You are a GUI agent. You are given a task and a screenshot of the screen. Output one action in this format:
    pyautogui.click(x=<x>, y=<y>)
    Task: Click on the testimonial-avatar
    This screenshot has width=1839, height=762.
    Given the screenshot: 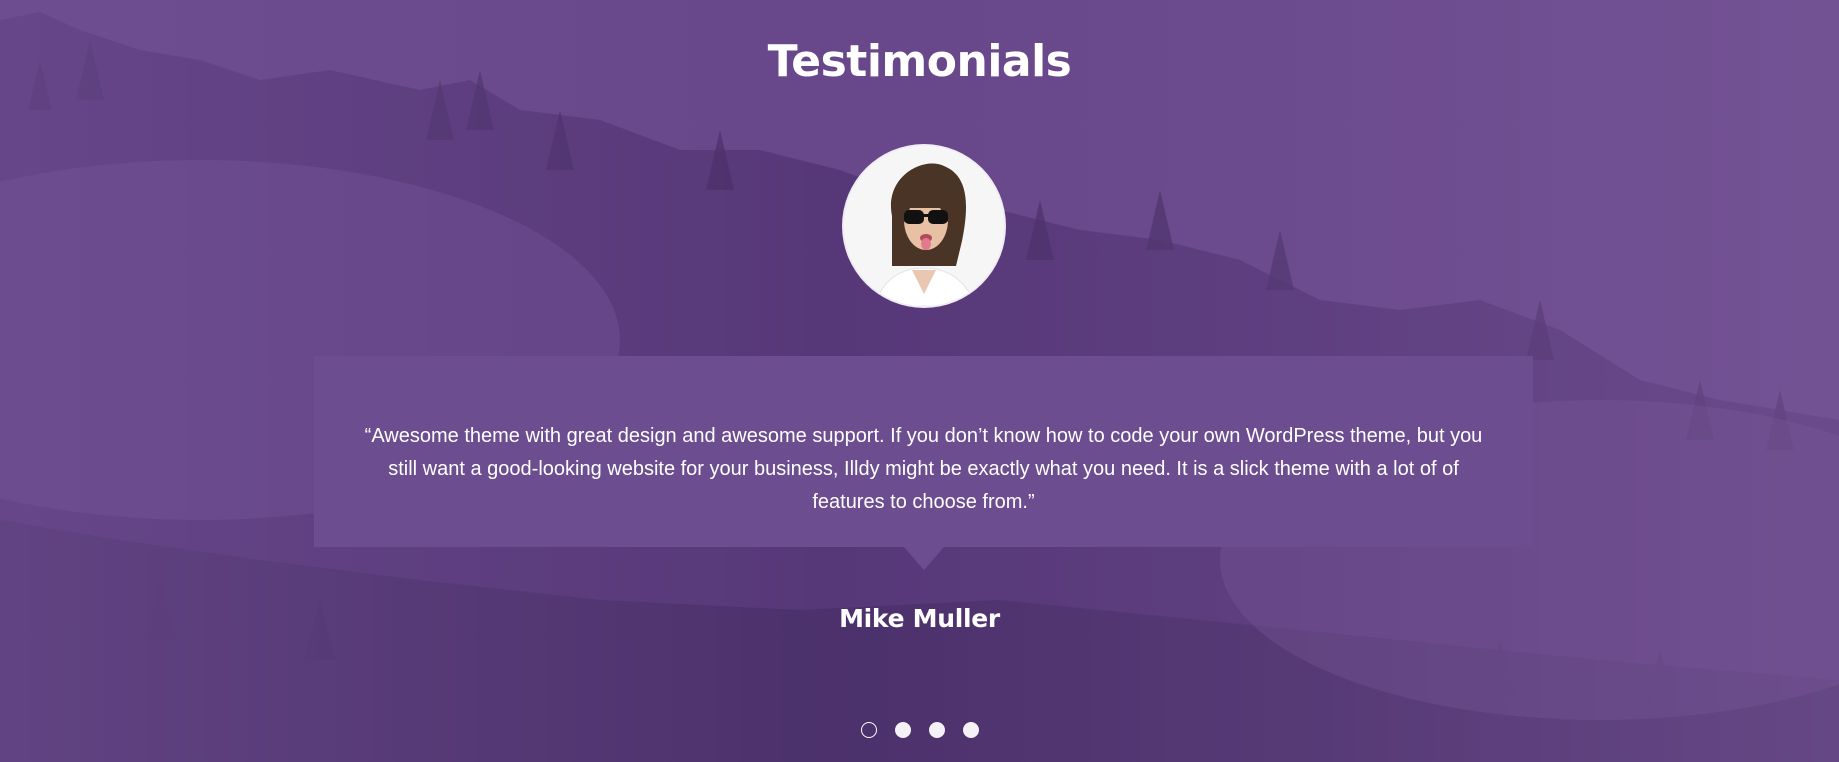 What is the action you would take?
    pyautogui.click(x=924, y=226)
    